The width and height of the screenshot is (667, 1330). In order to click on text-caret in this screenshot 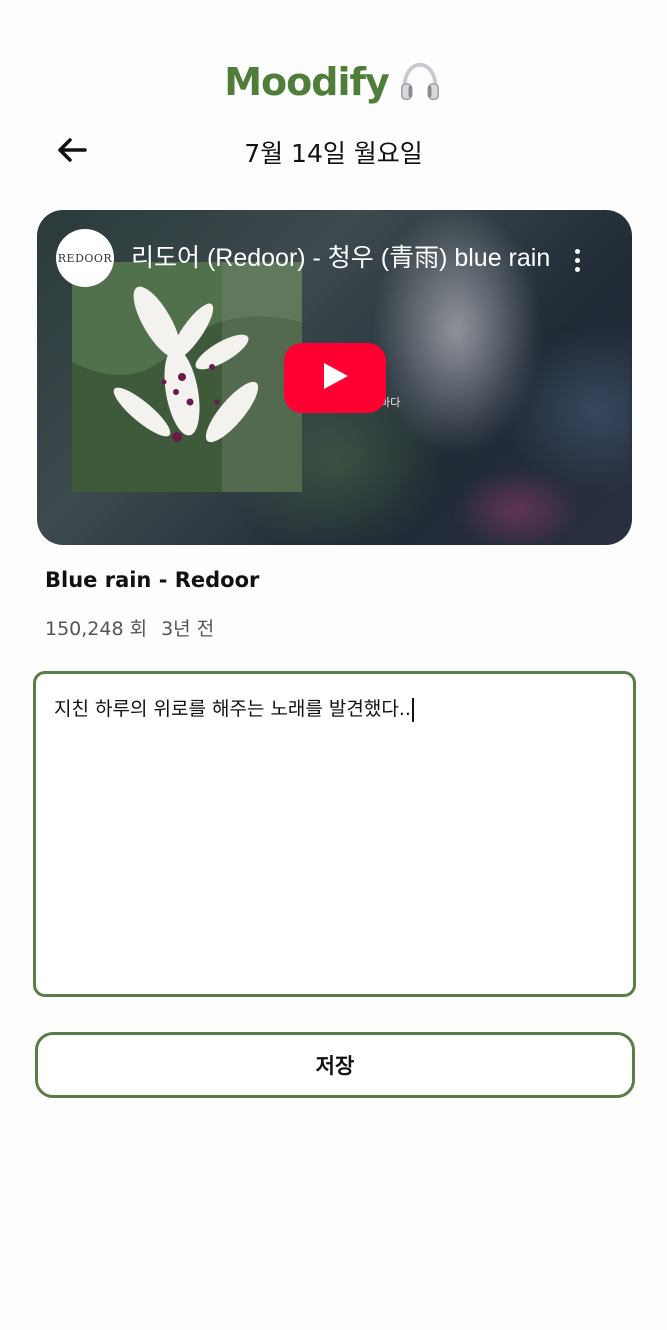, I will do `click(412, 709)`.